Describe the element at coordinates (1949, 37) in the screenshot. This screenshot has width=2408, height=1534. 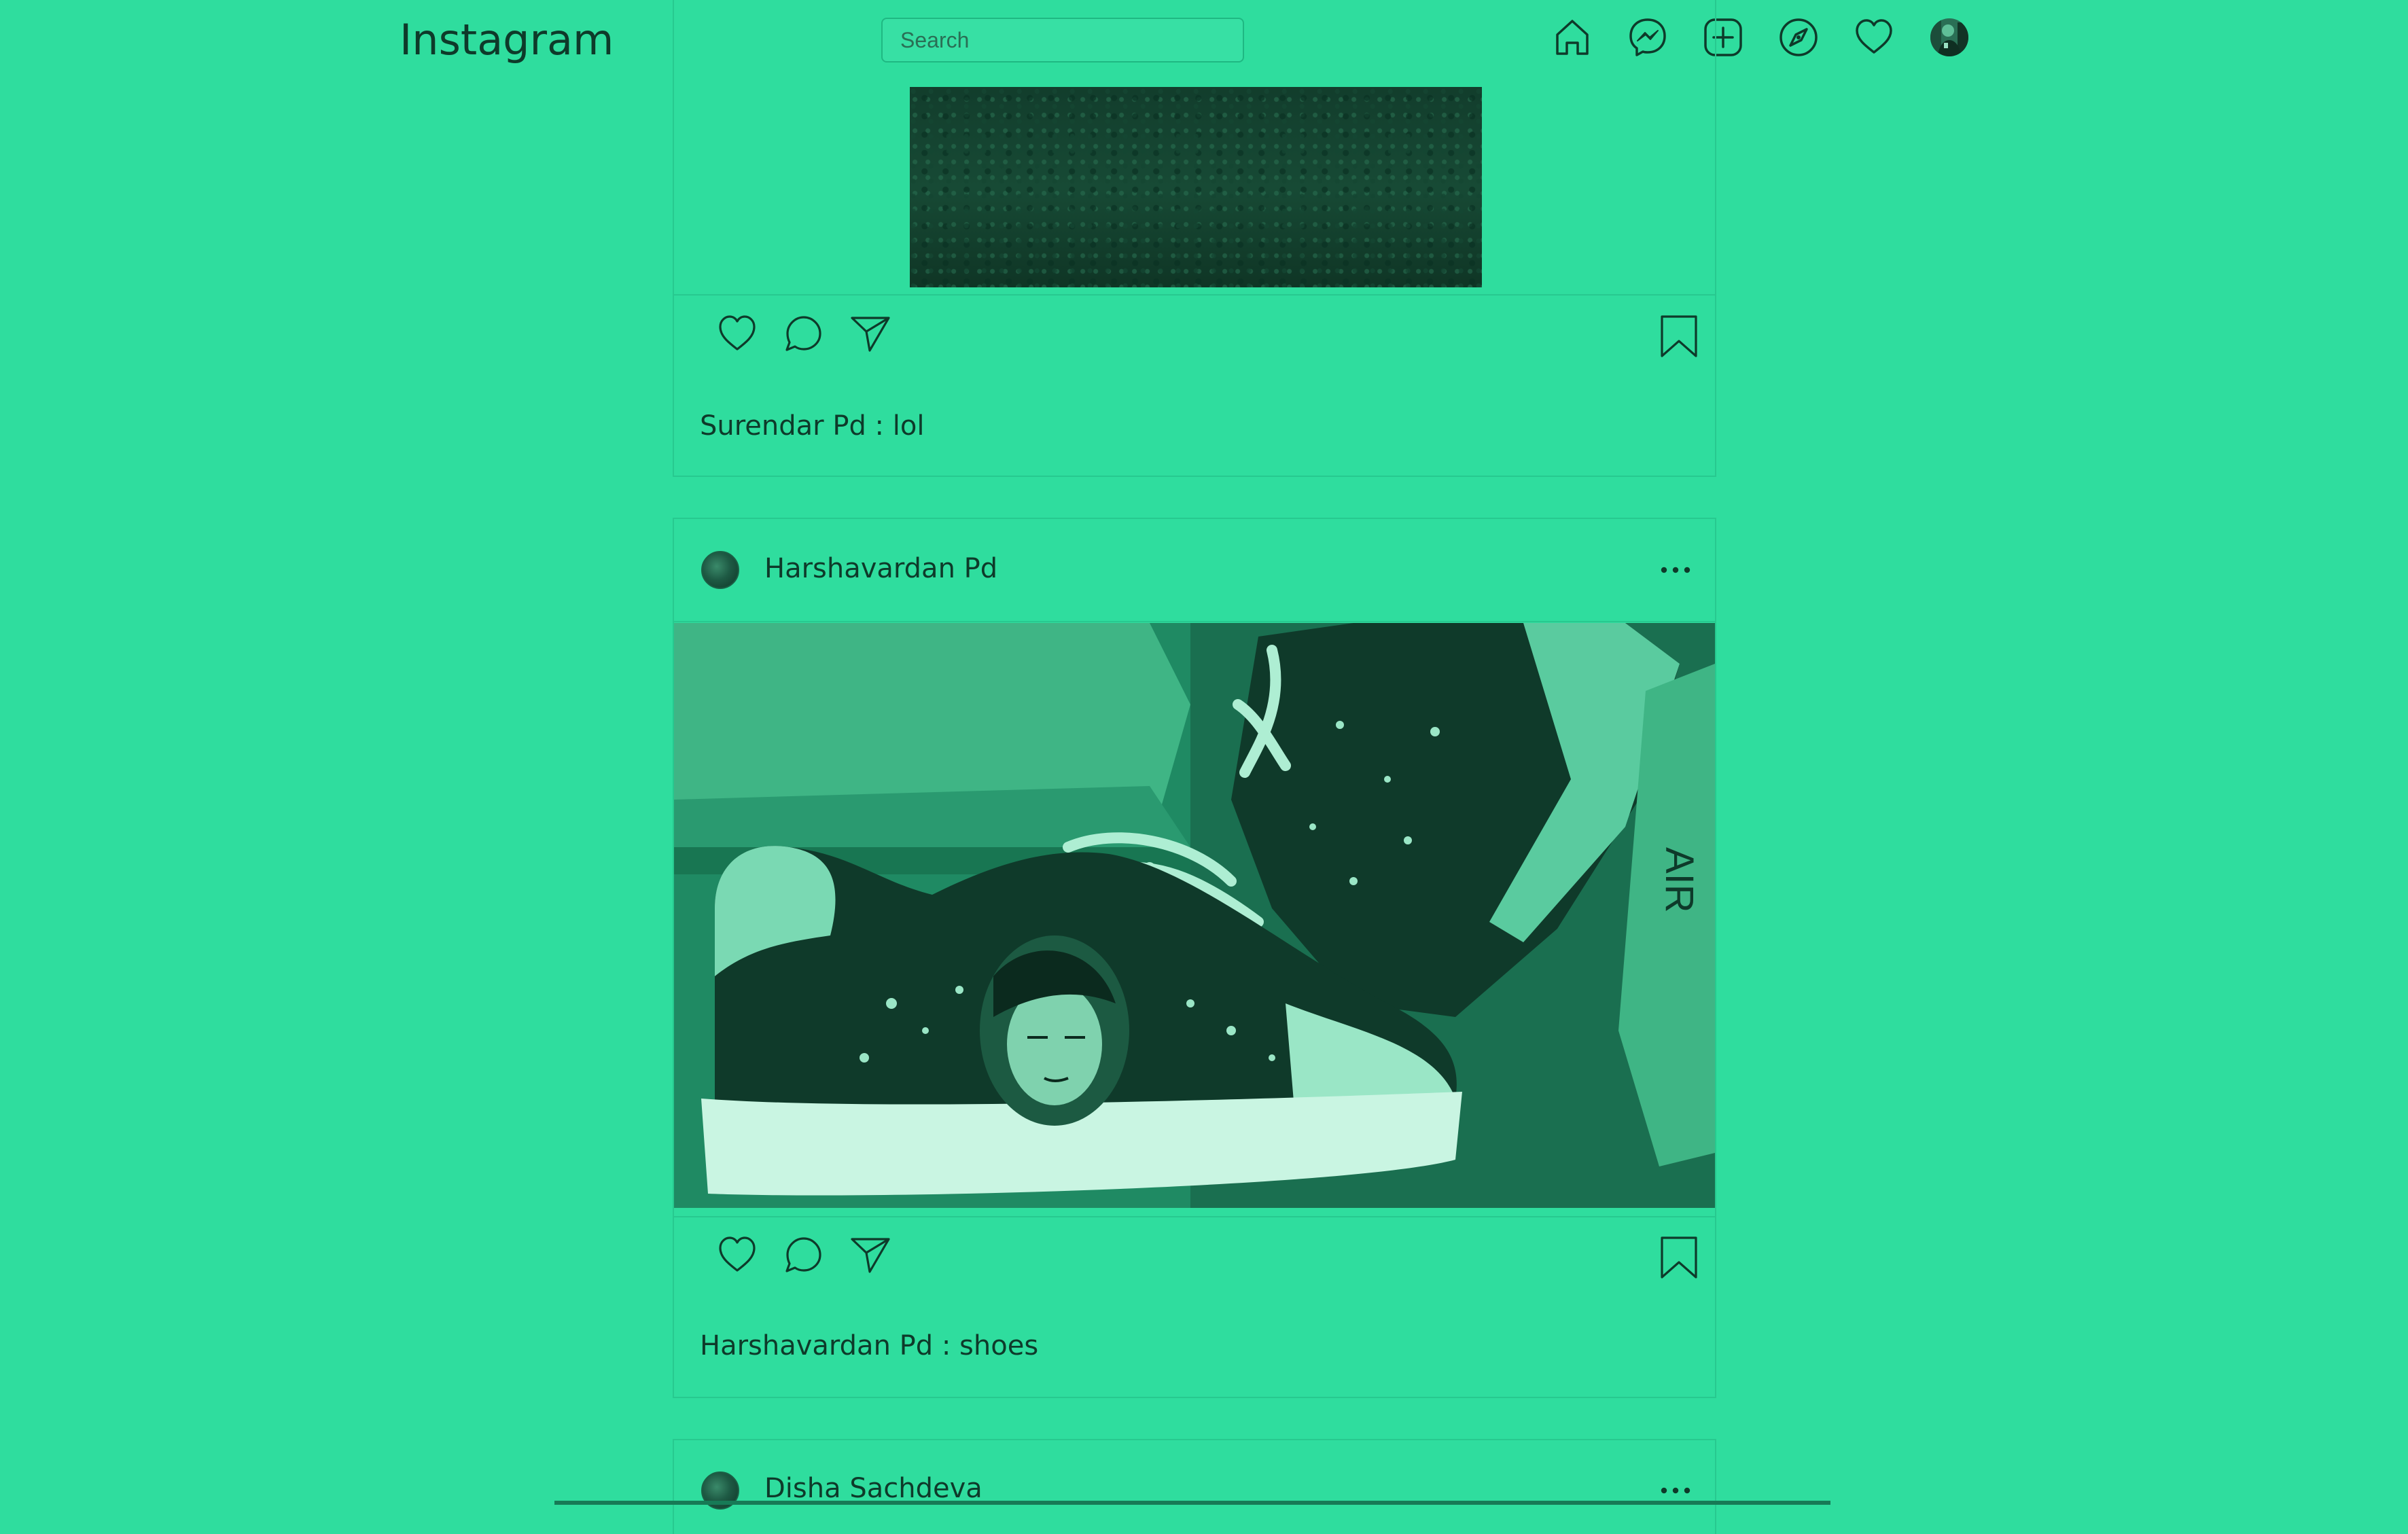
I see `profile-avatar` at that location.